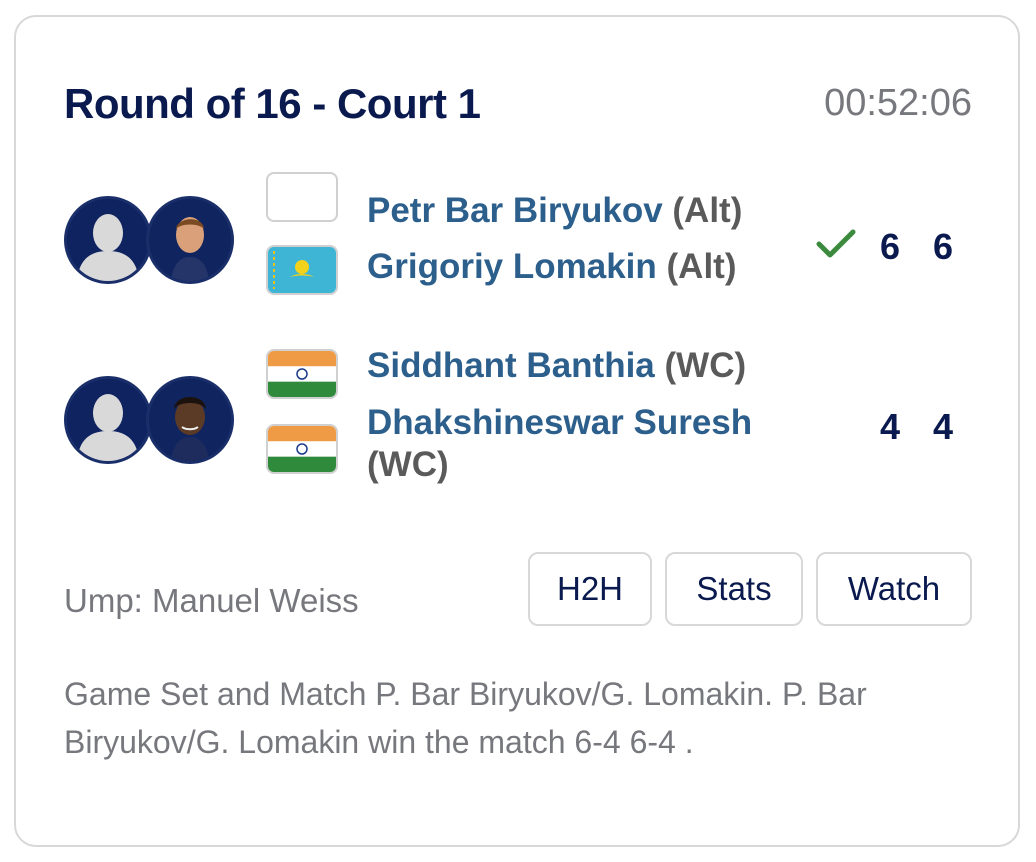 Image resolution: width=1036 pixels, height=862 pixels. Describe the element at coordinates (511, 365) in the screenshot. I see `player-name: Siddhant Banthia` at that location.